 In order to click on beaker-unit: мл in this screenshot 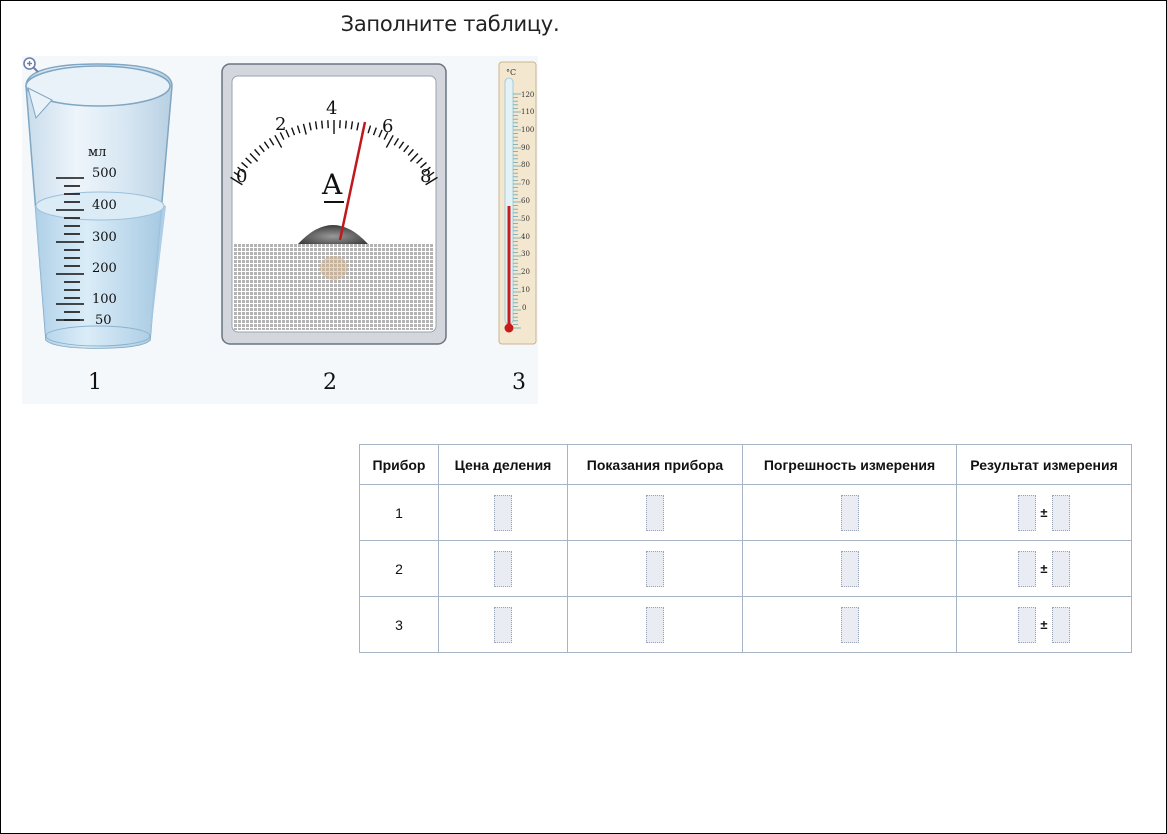, I will do `click(97, 152)`.